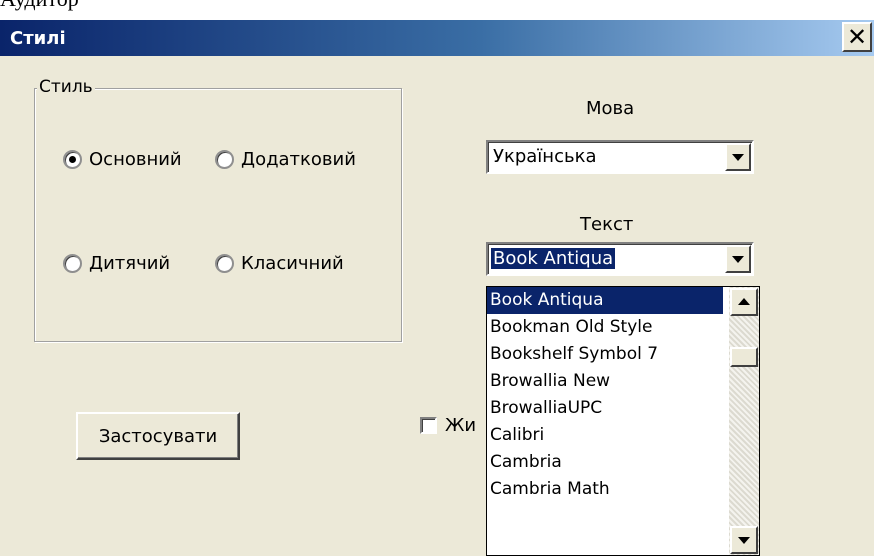  I want to click on radio-dot-icon, so click(72, 159).